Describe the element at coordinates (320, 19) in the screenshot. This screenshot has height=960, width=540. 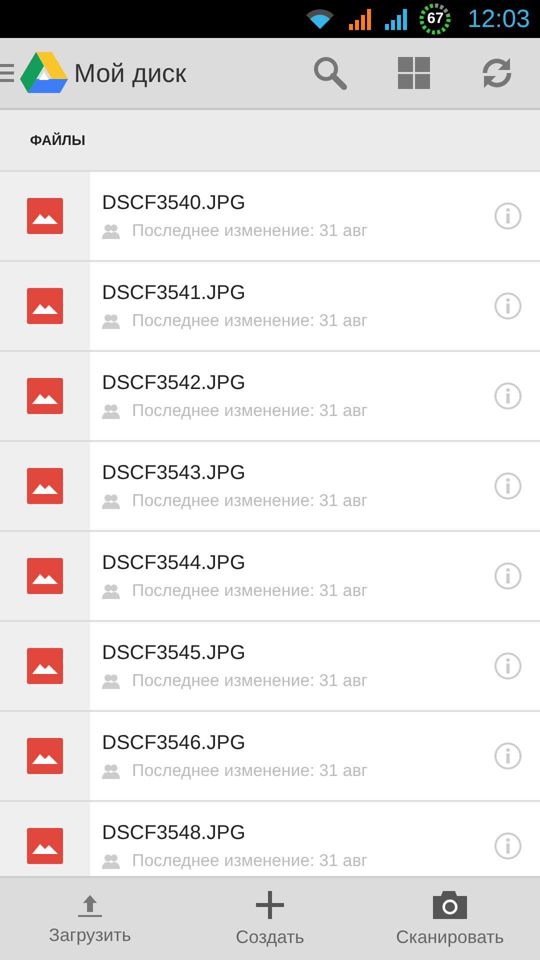
I see `wifi-icon` at that location.